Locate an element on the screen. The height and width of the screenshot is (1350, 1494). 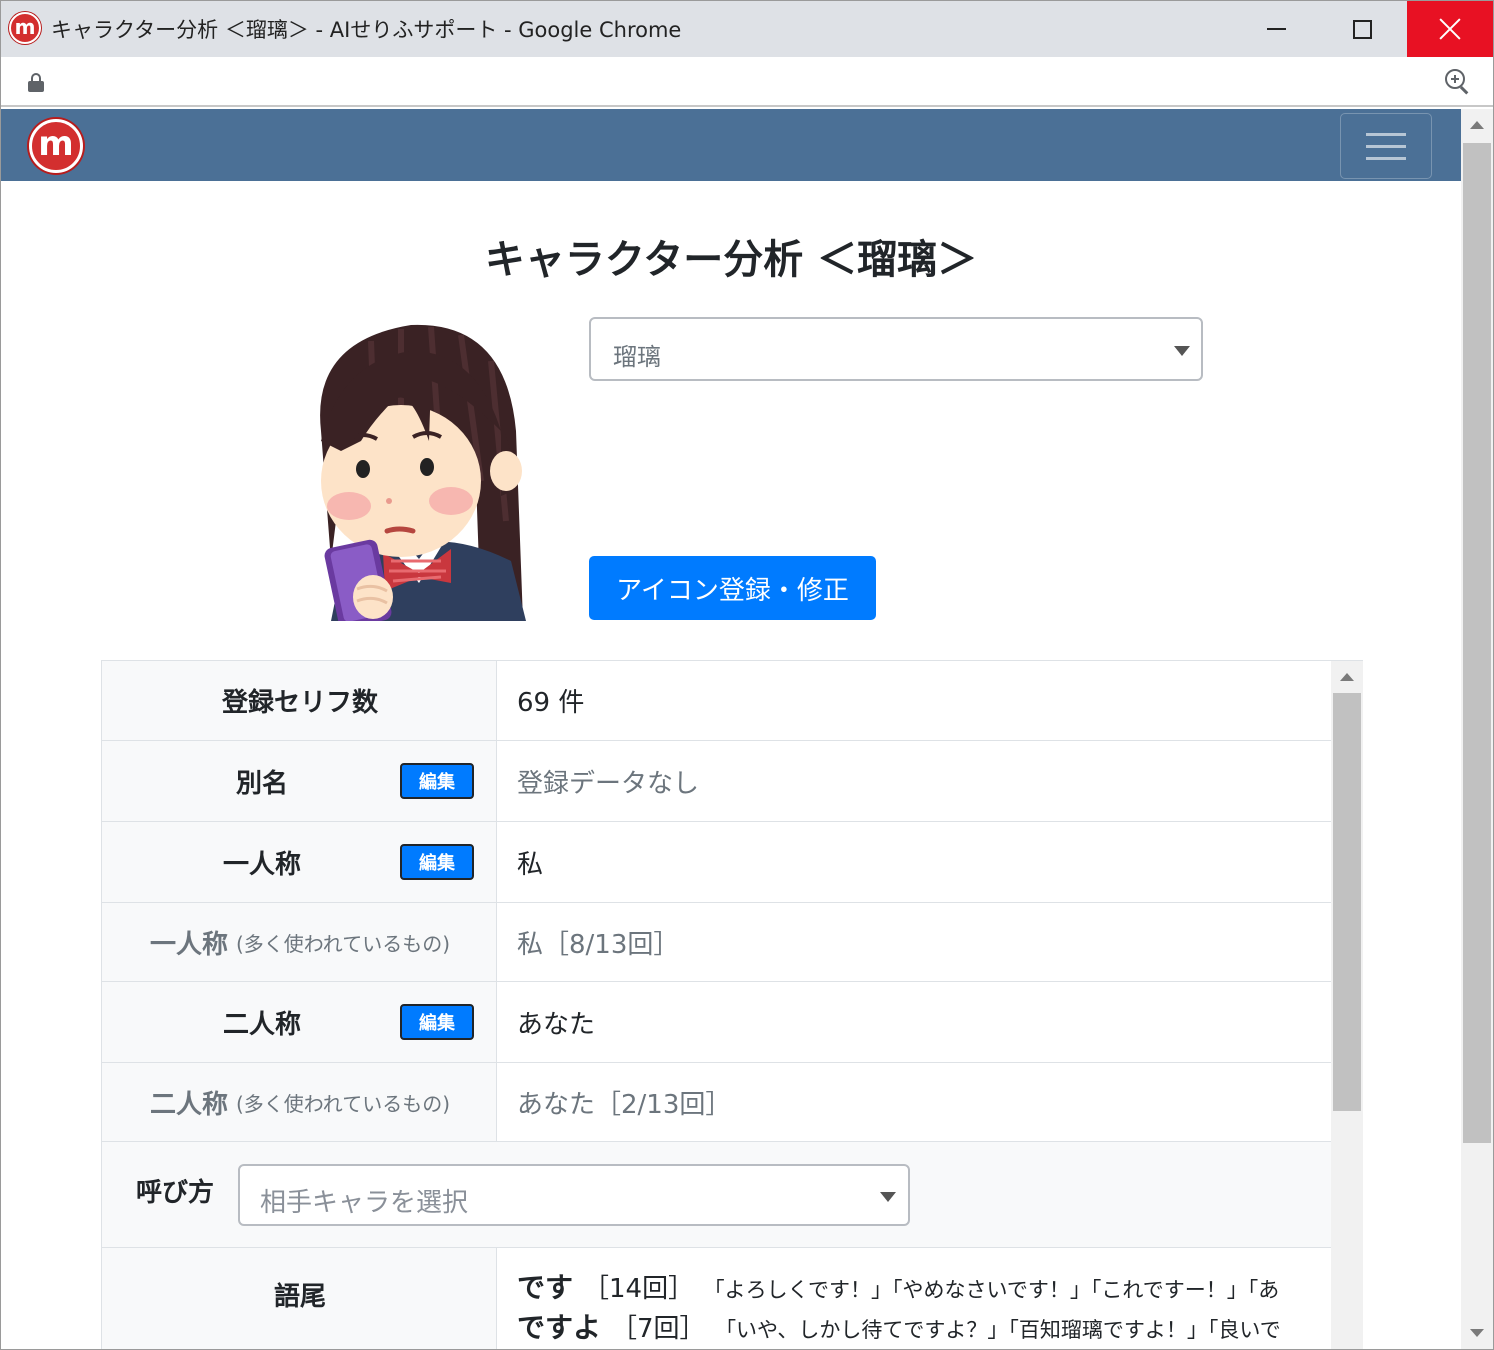
table-row: 二人称 編集 あなた is located at coordinates (716, 1022).